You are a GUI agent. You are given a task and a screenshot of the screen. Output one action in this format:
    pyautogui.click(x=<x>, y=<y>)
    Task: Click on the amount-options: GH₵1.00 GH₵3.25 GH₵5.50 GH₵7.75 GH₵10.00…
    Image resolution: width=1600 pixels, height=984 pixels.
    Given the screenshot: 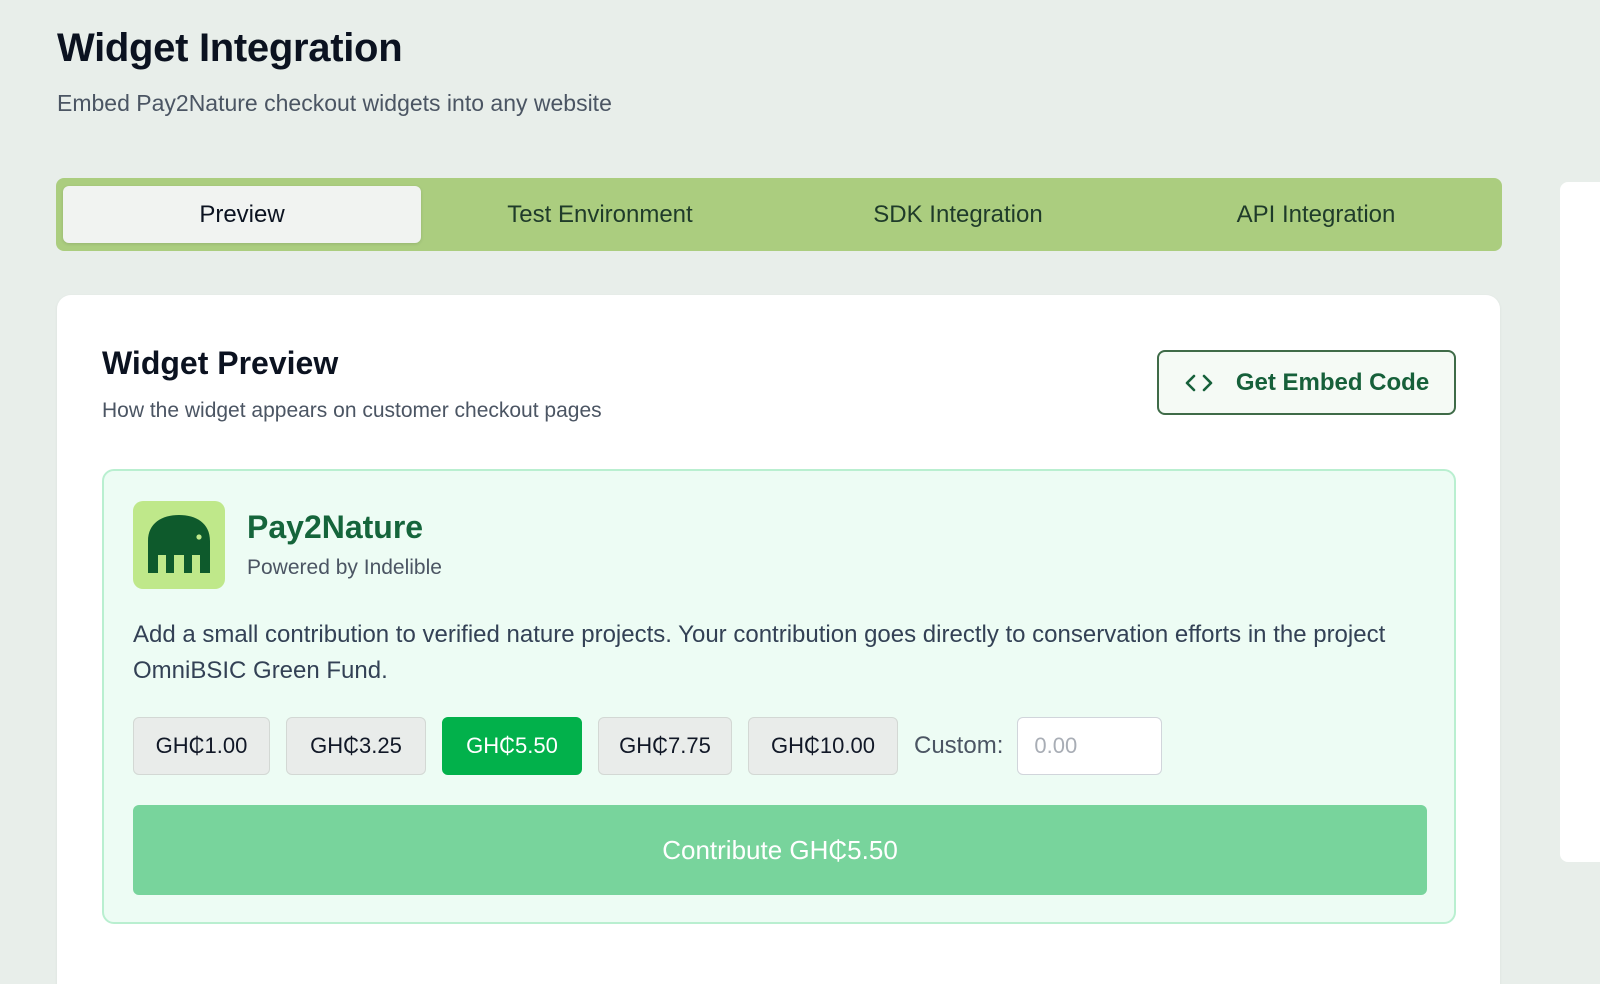 What is the action you would take?
    pyautogui.click(x=648, y=746)
    